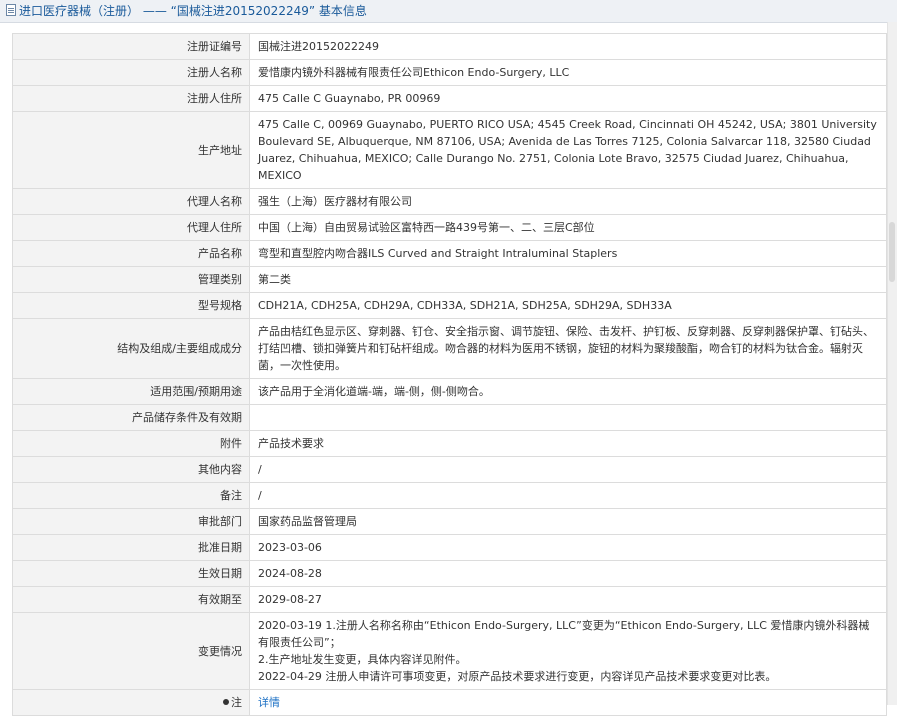  I want to click on table-row: 代理人名称 强生（上海）医疗器材有限公司, so click(449, 201).